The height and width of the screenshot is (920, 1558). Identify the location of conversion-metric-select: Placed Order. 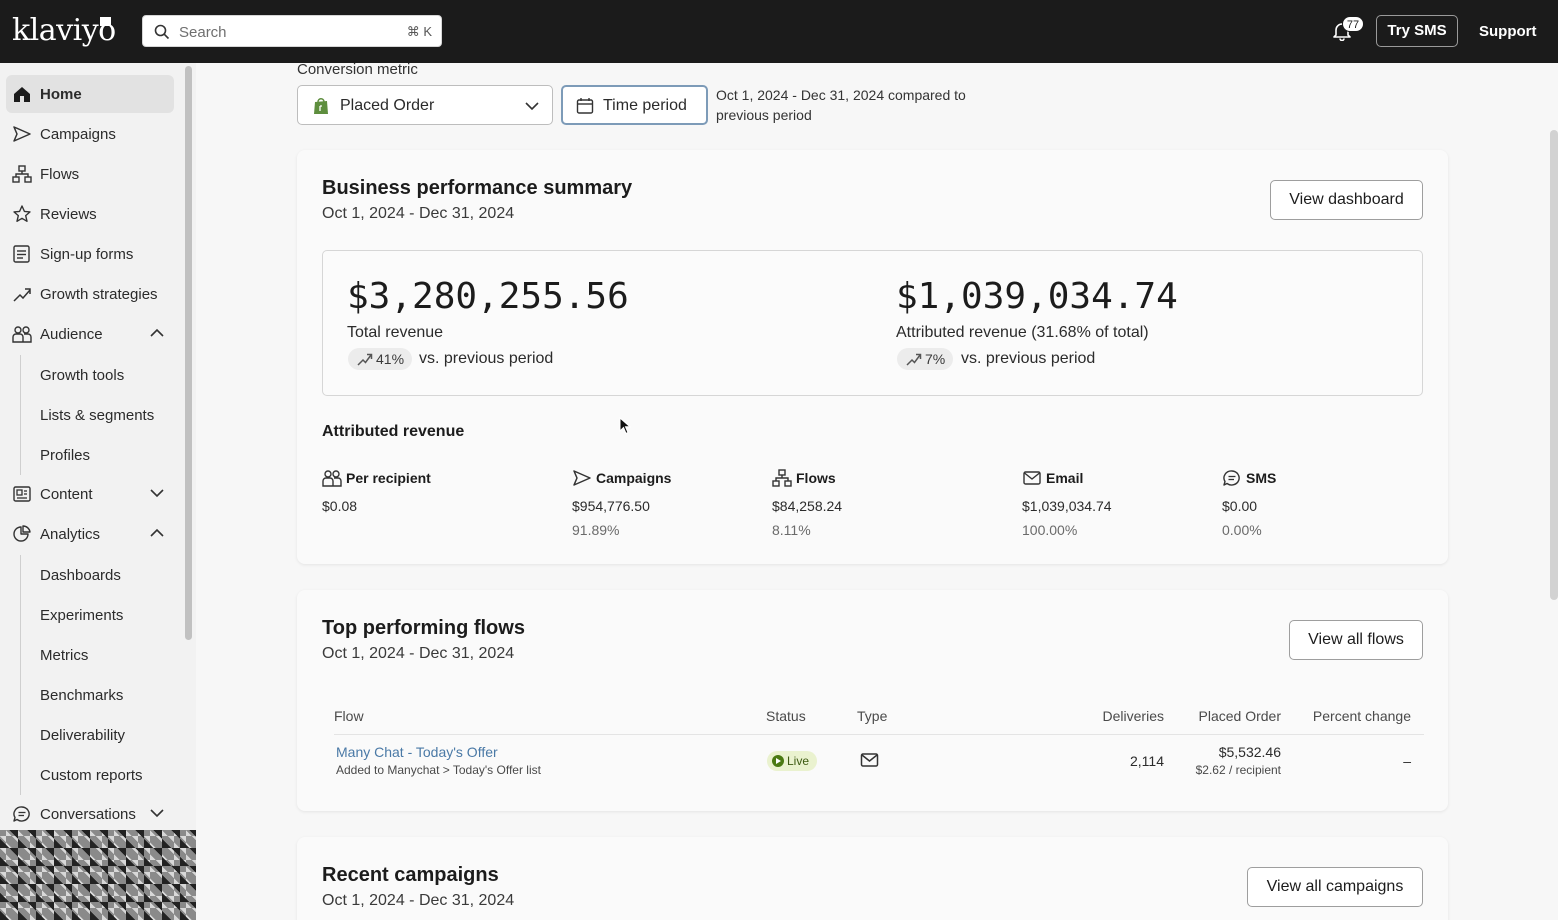
(425, 105).